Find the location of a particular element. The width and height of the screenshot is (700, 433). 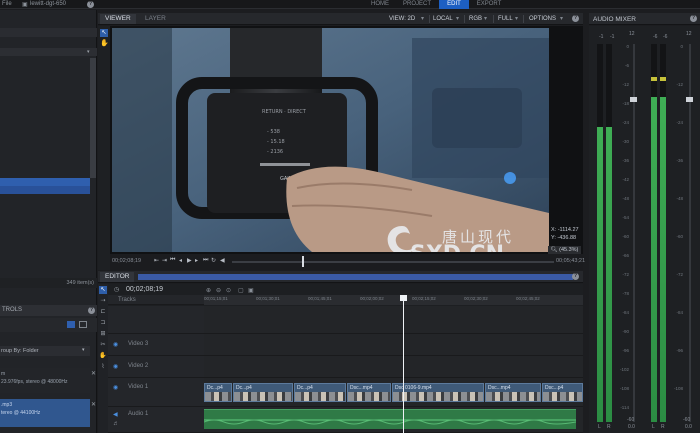

track-select-tool-icon: ⇢ is located at coordinates (103, 301).